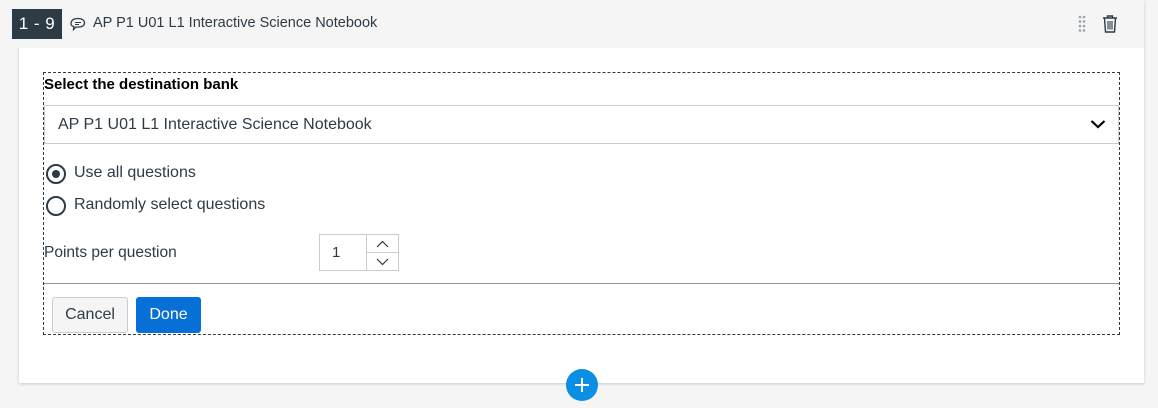  I want to click on decrement-button, so click(382, 261).